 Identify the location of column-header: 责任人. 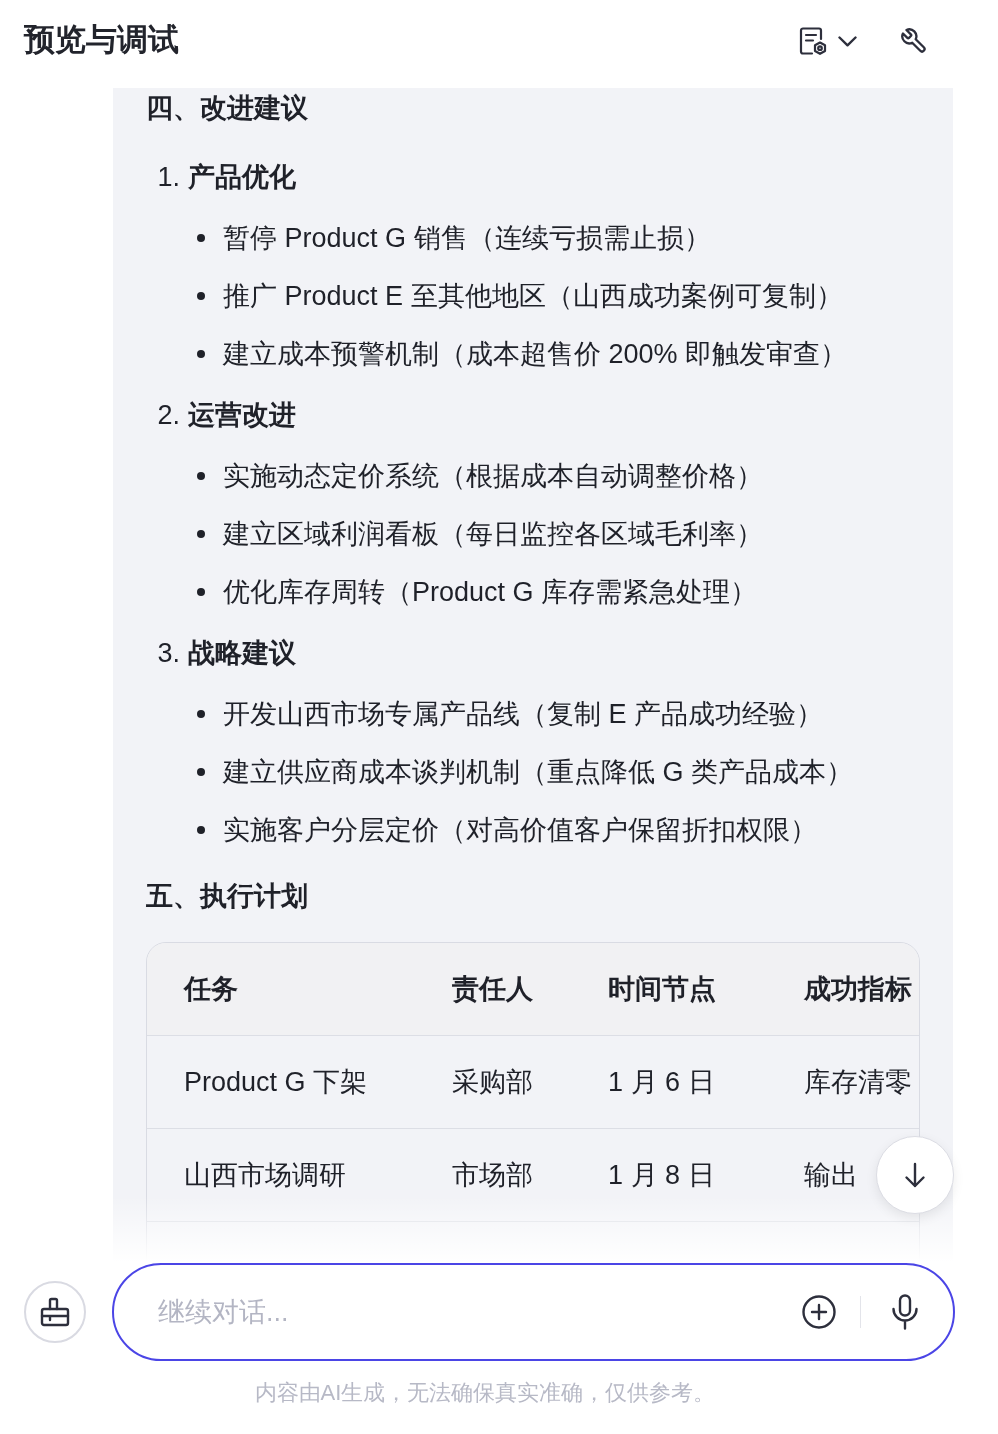
(492, 989).